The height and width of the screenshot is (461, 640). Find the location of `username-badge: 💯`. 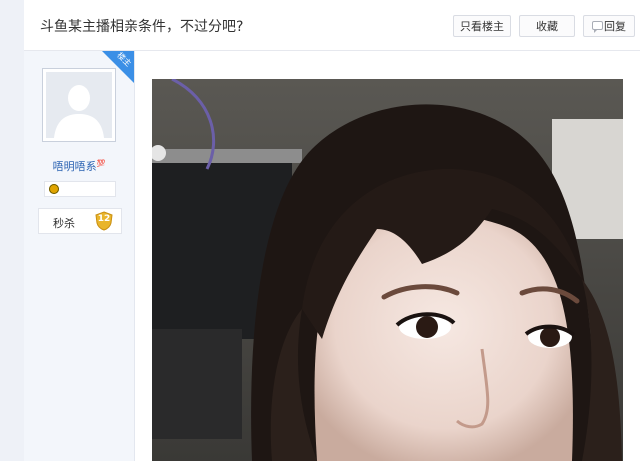

username-badge: 💯 is located at coordinates (101, 163).